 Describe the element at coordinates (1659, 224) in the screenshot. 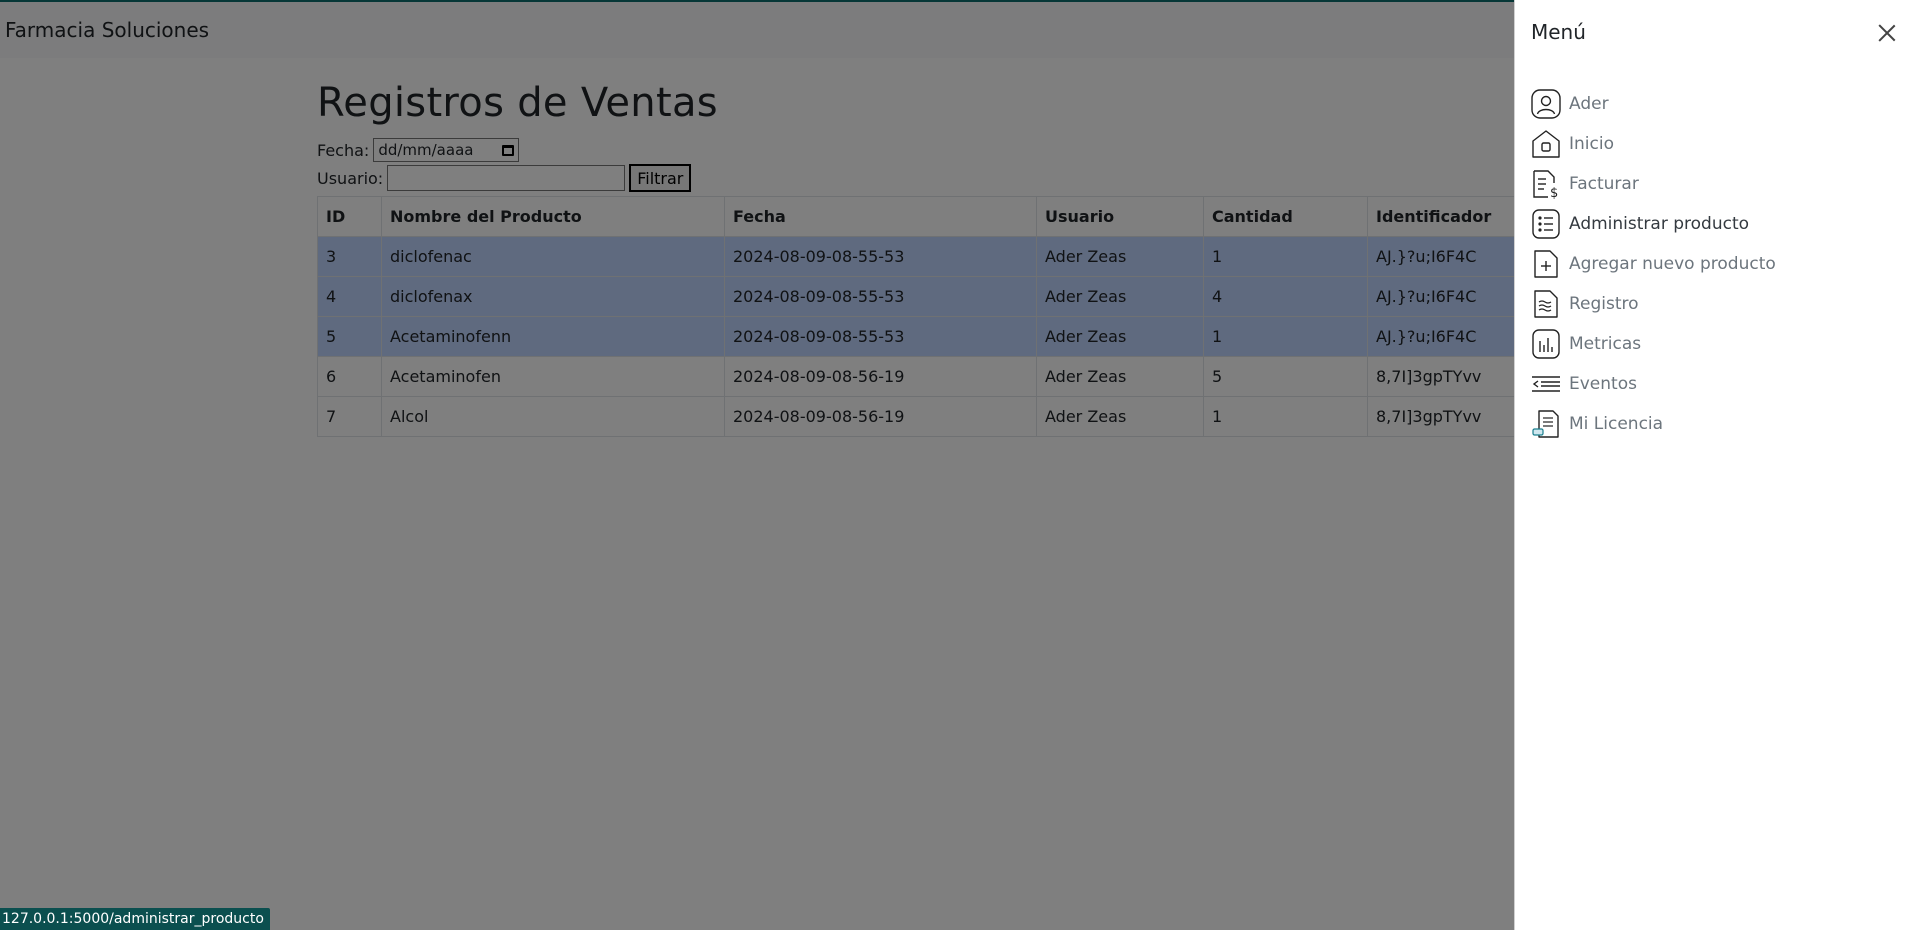

I see `menu-item-label: Administrar producto` at that location.